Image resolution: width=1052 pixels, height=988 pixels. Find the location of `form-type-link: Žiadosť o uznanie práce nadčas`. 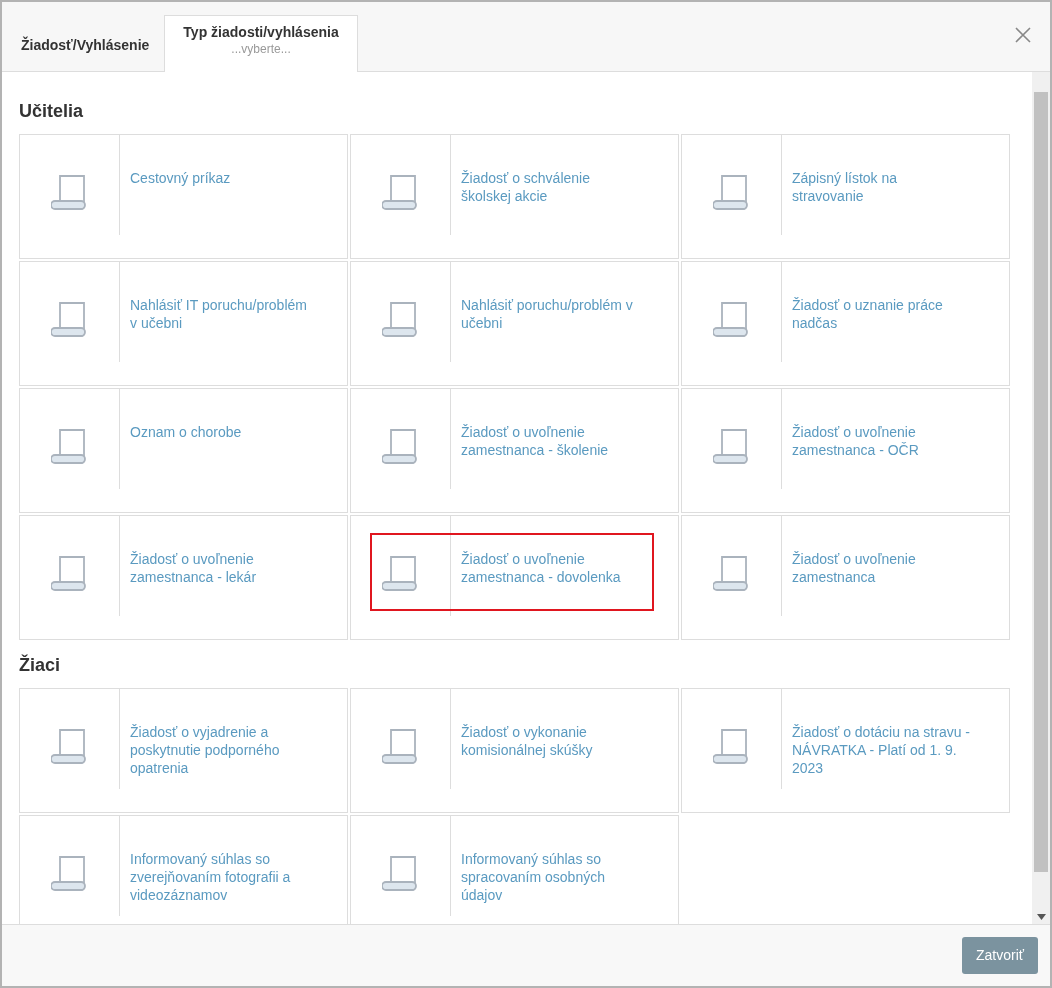

form-type-link: Žiadosť o uznanie práce nadčas is located at coordinates (882, 297).